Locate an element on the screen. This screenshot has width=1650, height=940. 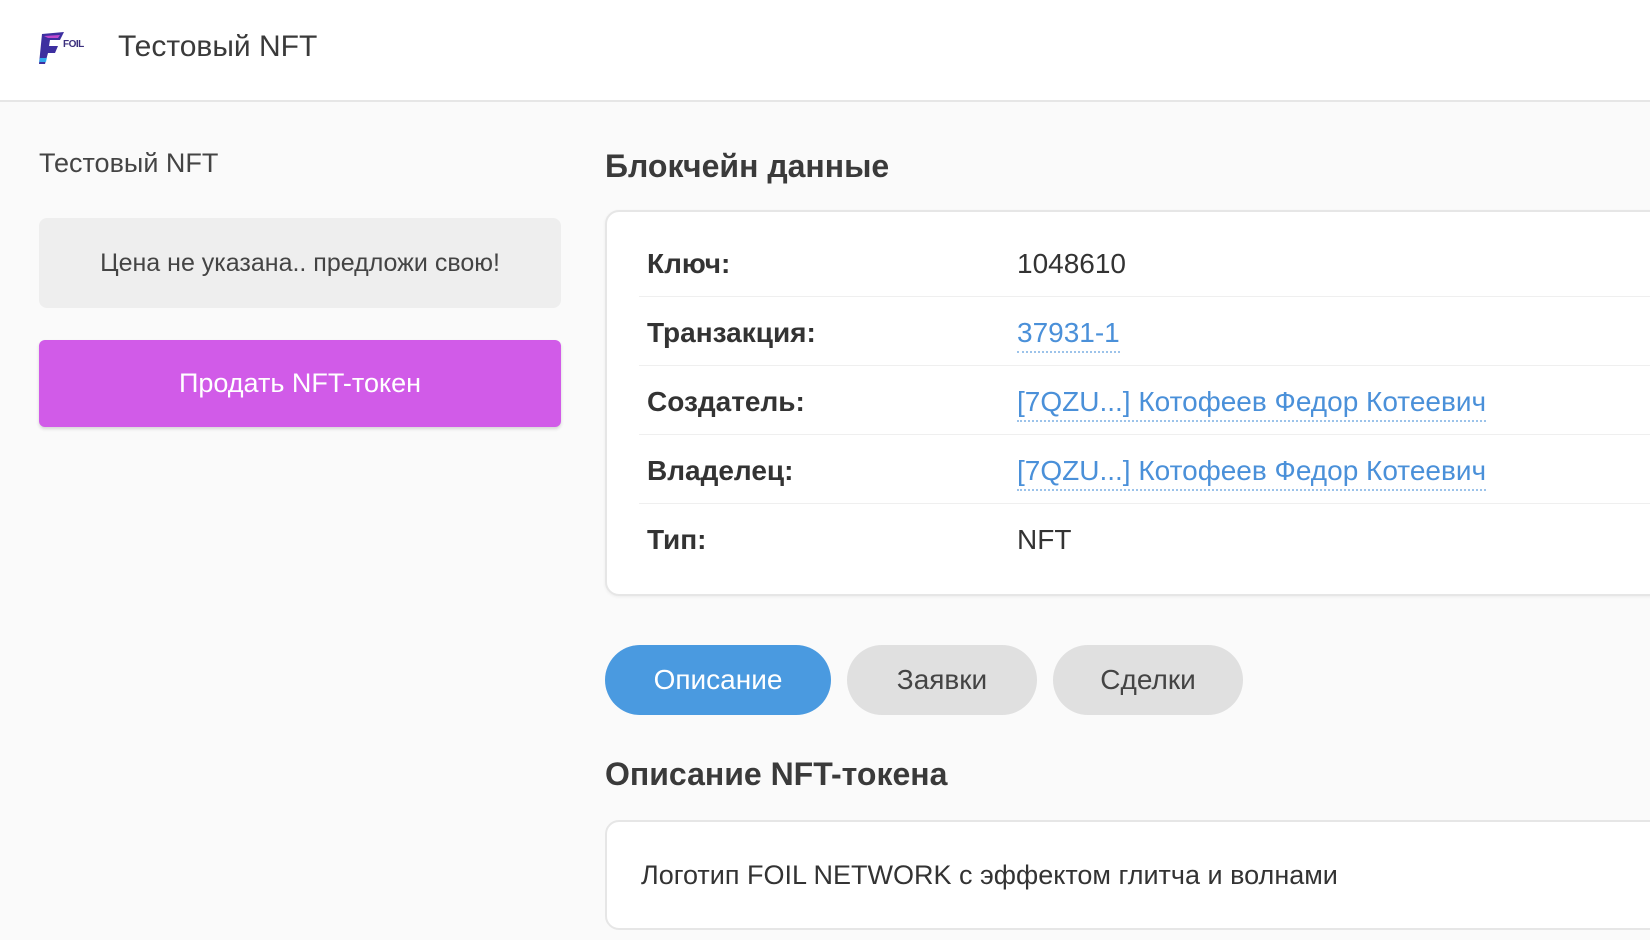
creator-link: [7QZU...] Котофеев Федор Котеевич is located at coordinates (1252, 404).